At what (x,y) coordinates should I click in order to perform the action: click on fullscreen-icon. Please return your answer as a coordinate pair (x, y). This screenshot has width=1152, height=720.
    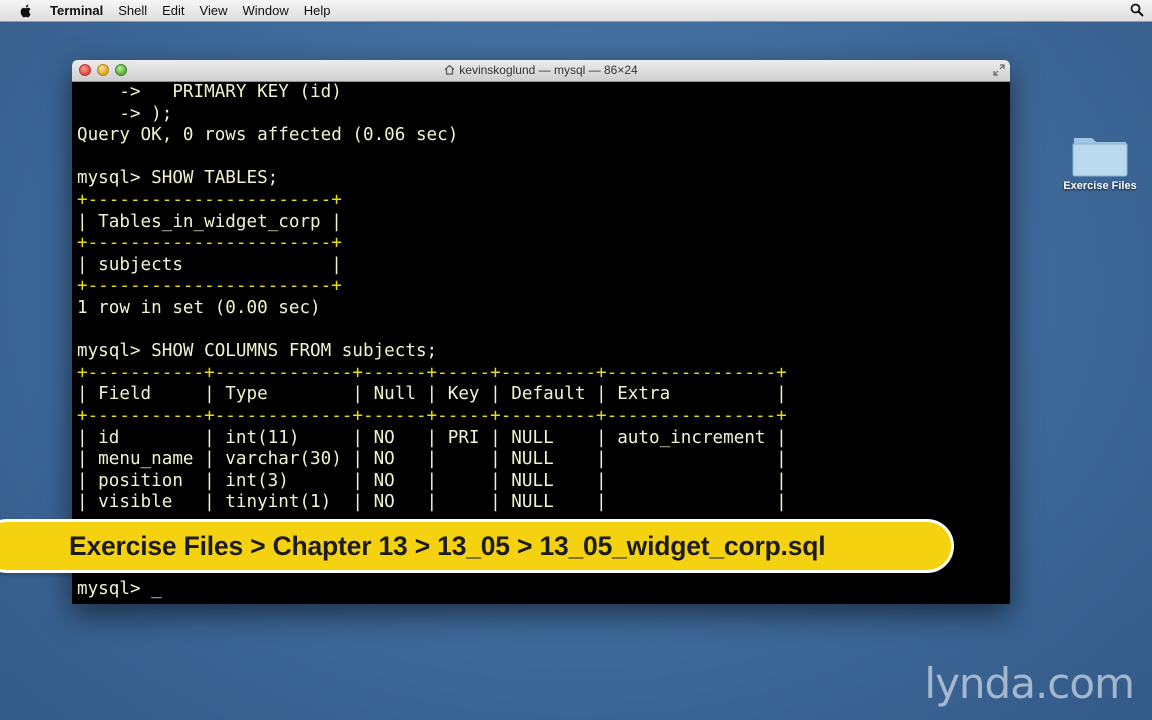
    Looking at the image, I should click on (999, 70).